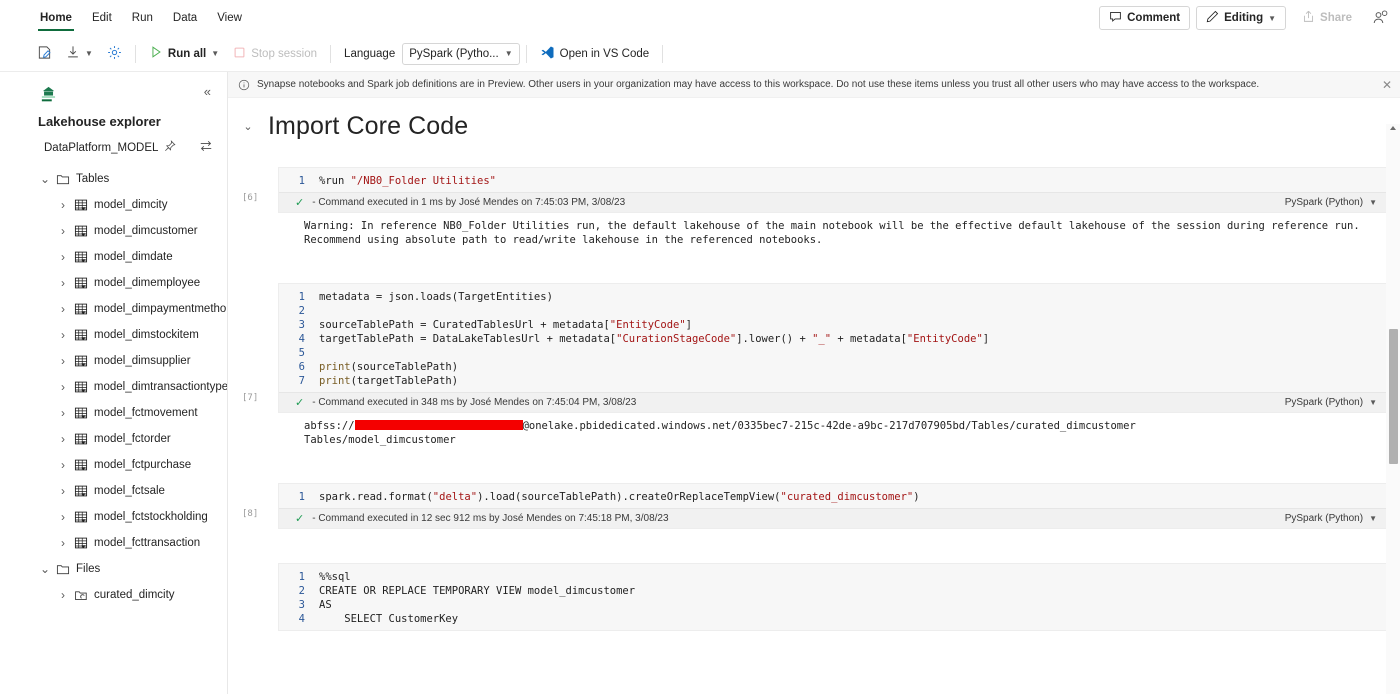 This screenshot has width=1400, height=694. I want to click on download-icon, so click(73, 53).